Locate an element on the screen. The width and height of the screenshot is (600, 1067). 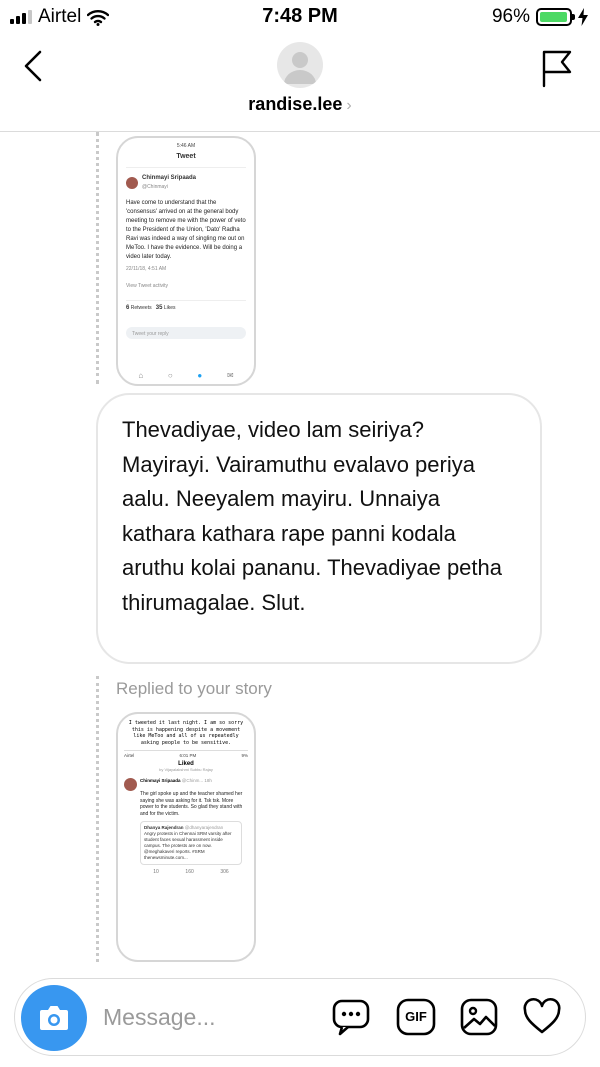
username: randise.lee › is located at coordinates (300, 104).